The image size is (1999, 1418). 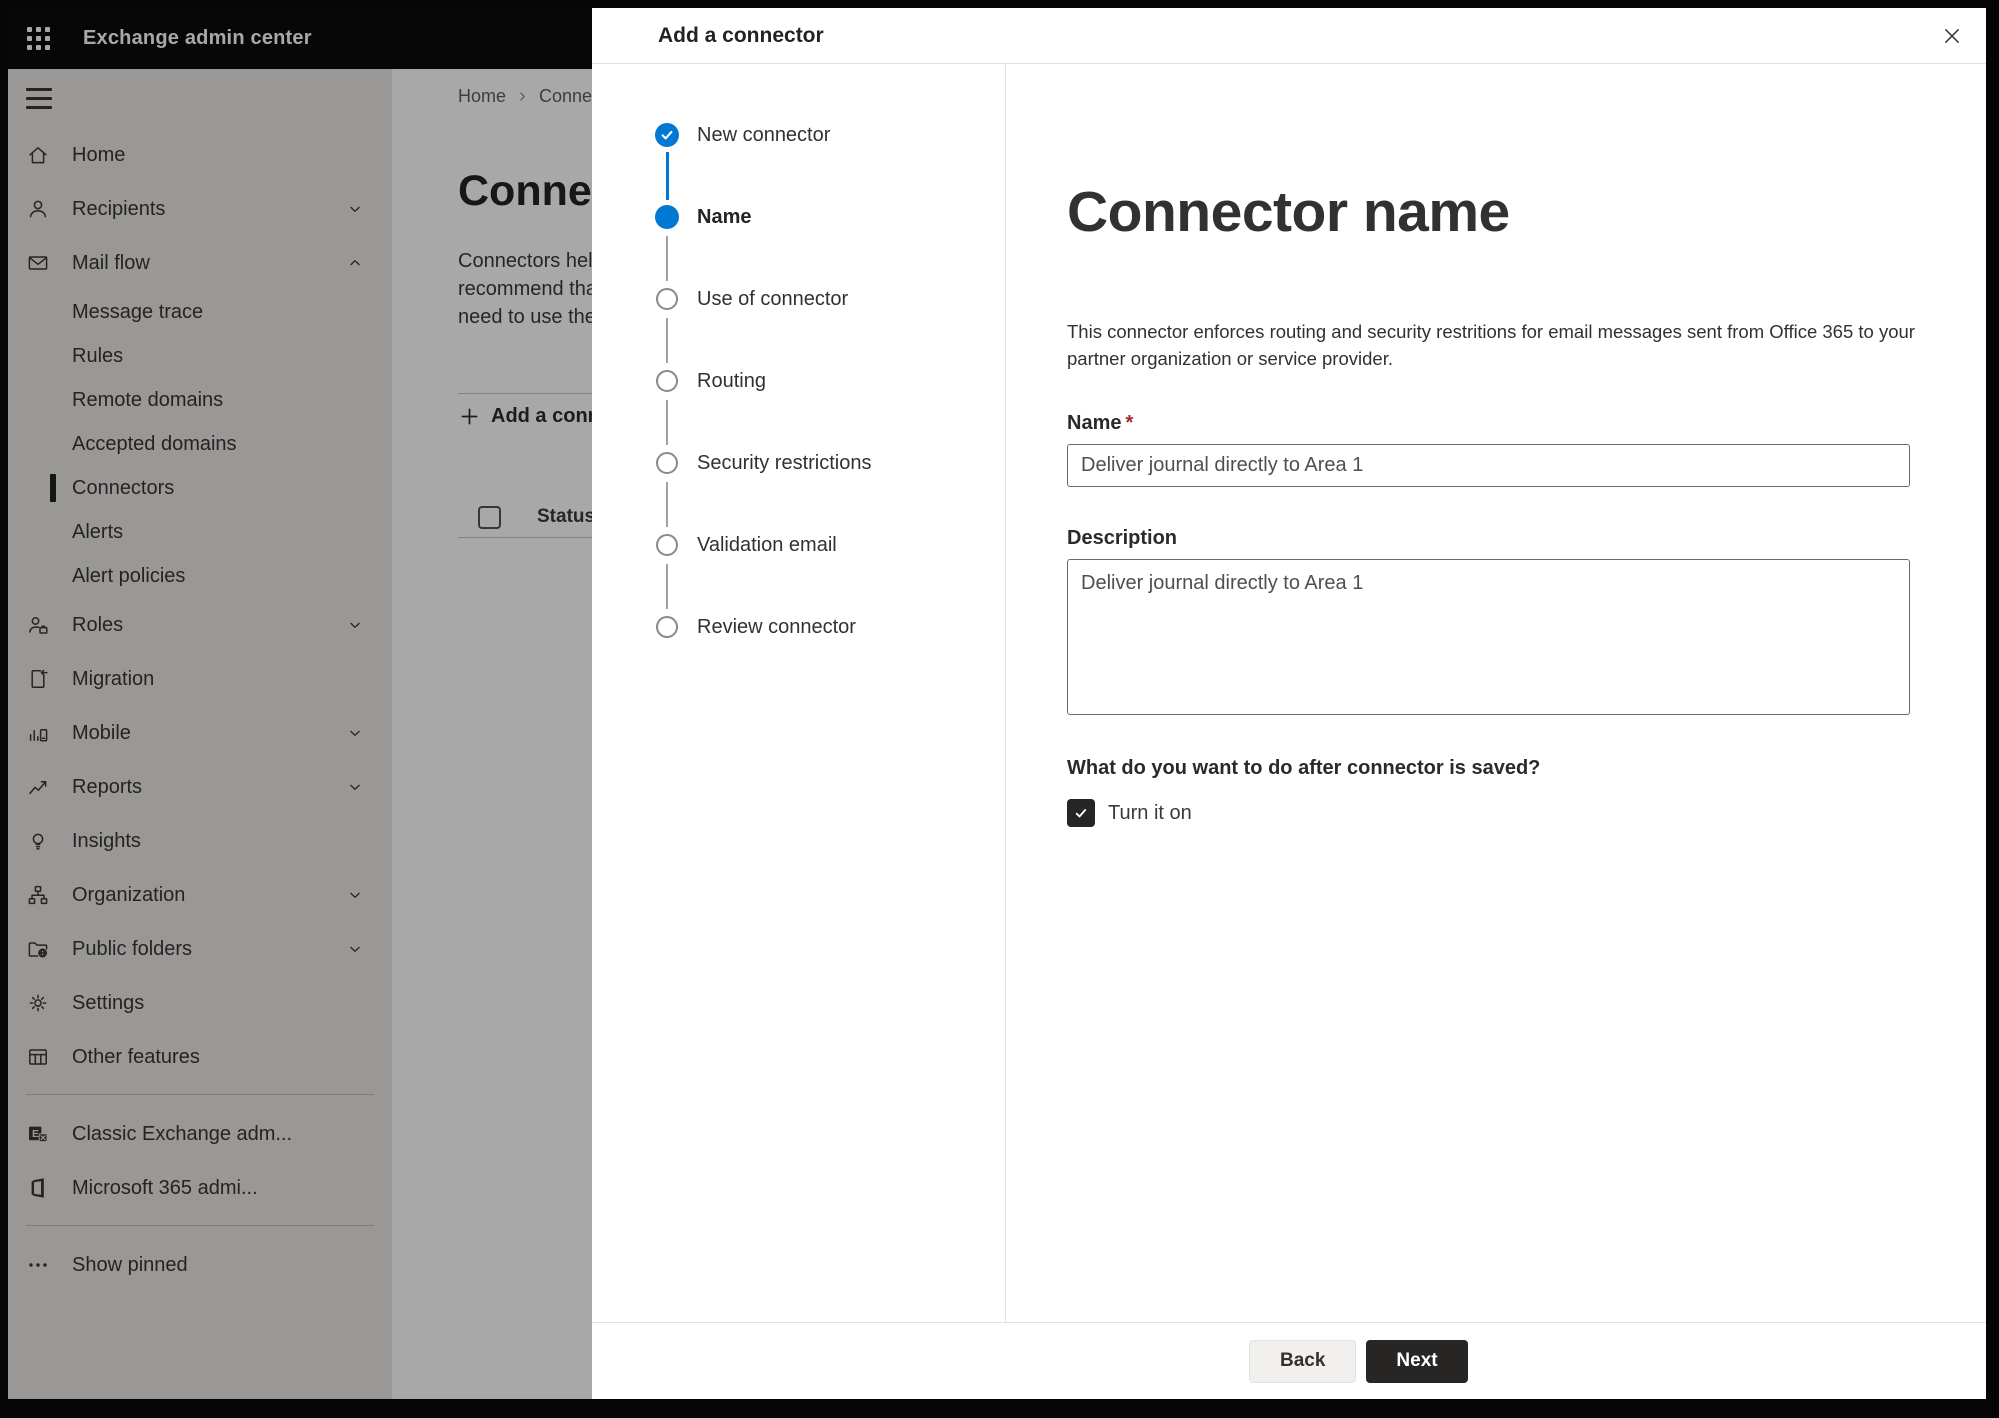 I want to click on step-label: Review connector, so click(x=776, y=627).